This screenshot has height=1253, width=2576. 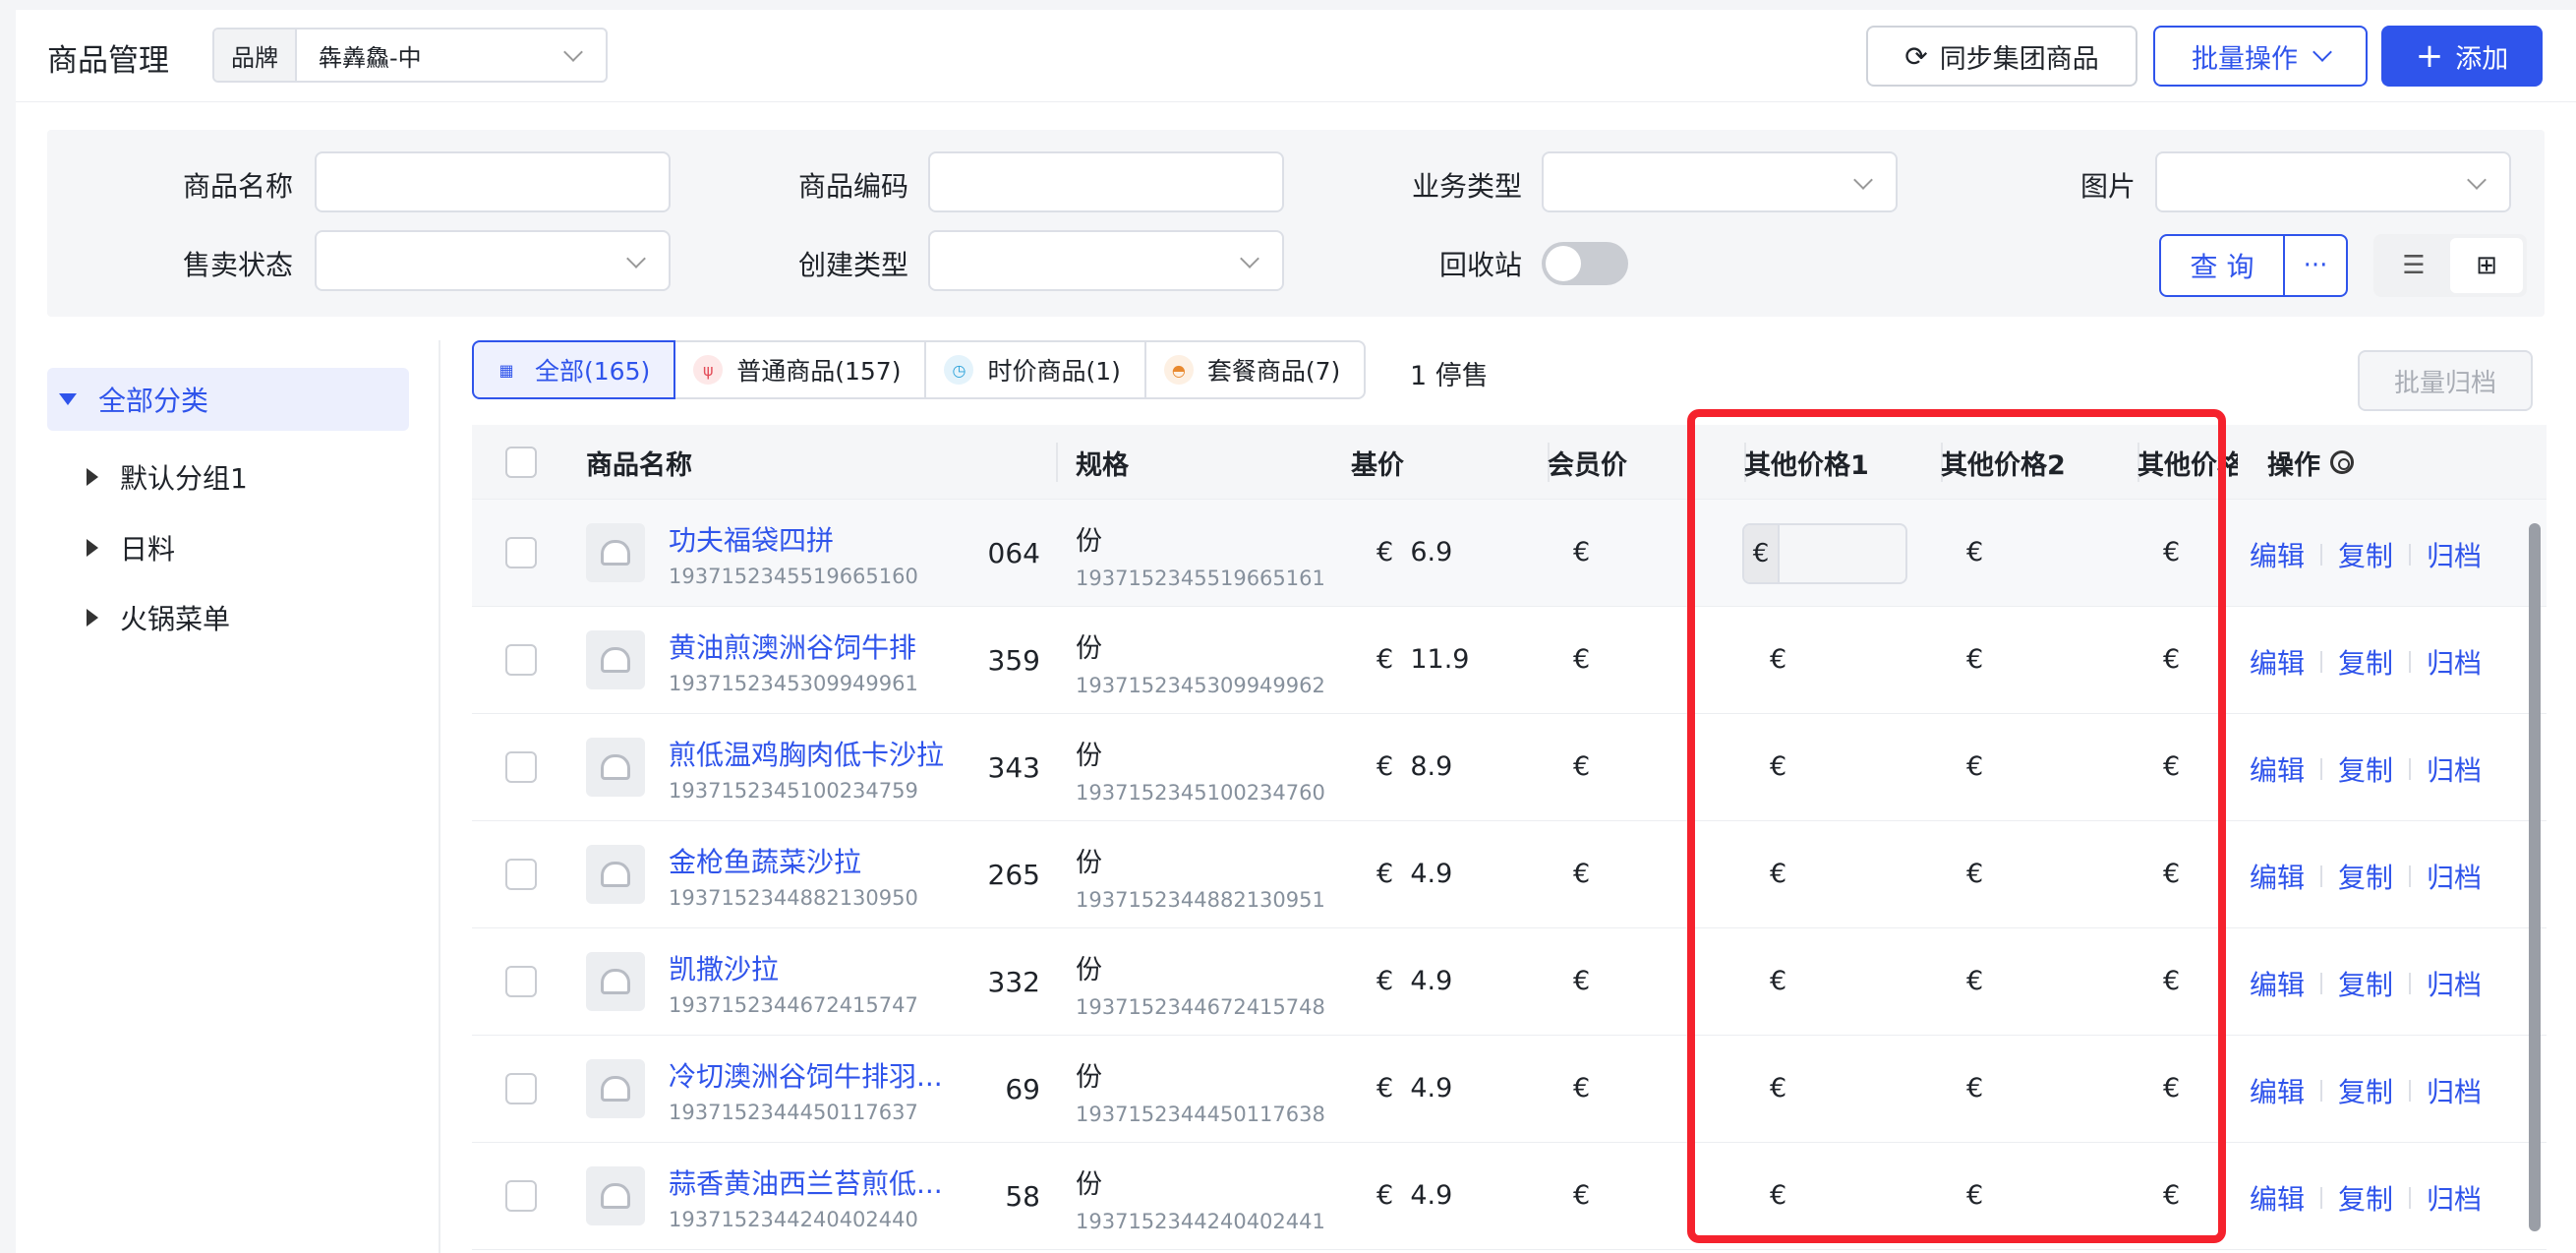 I want to click on other-price-1-input: €, so click(x=1824, y=553).